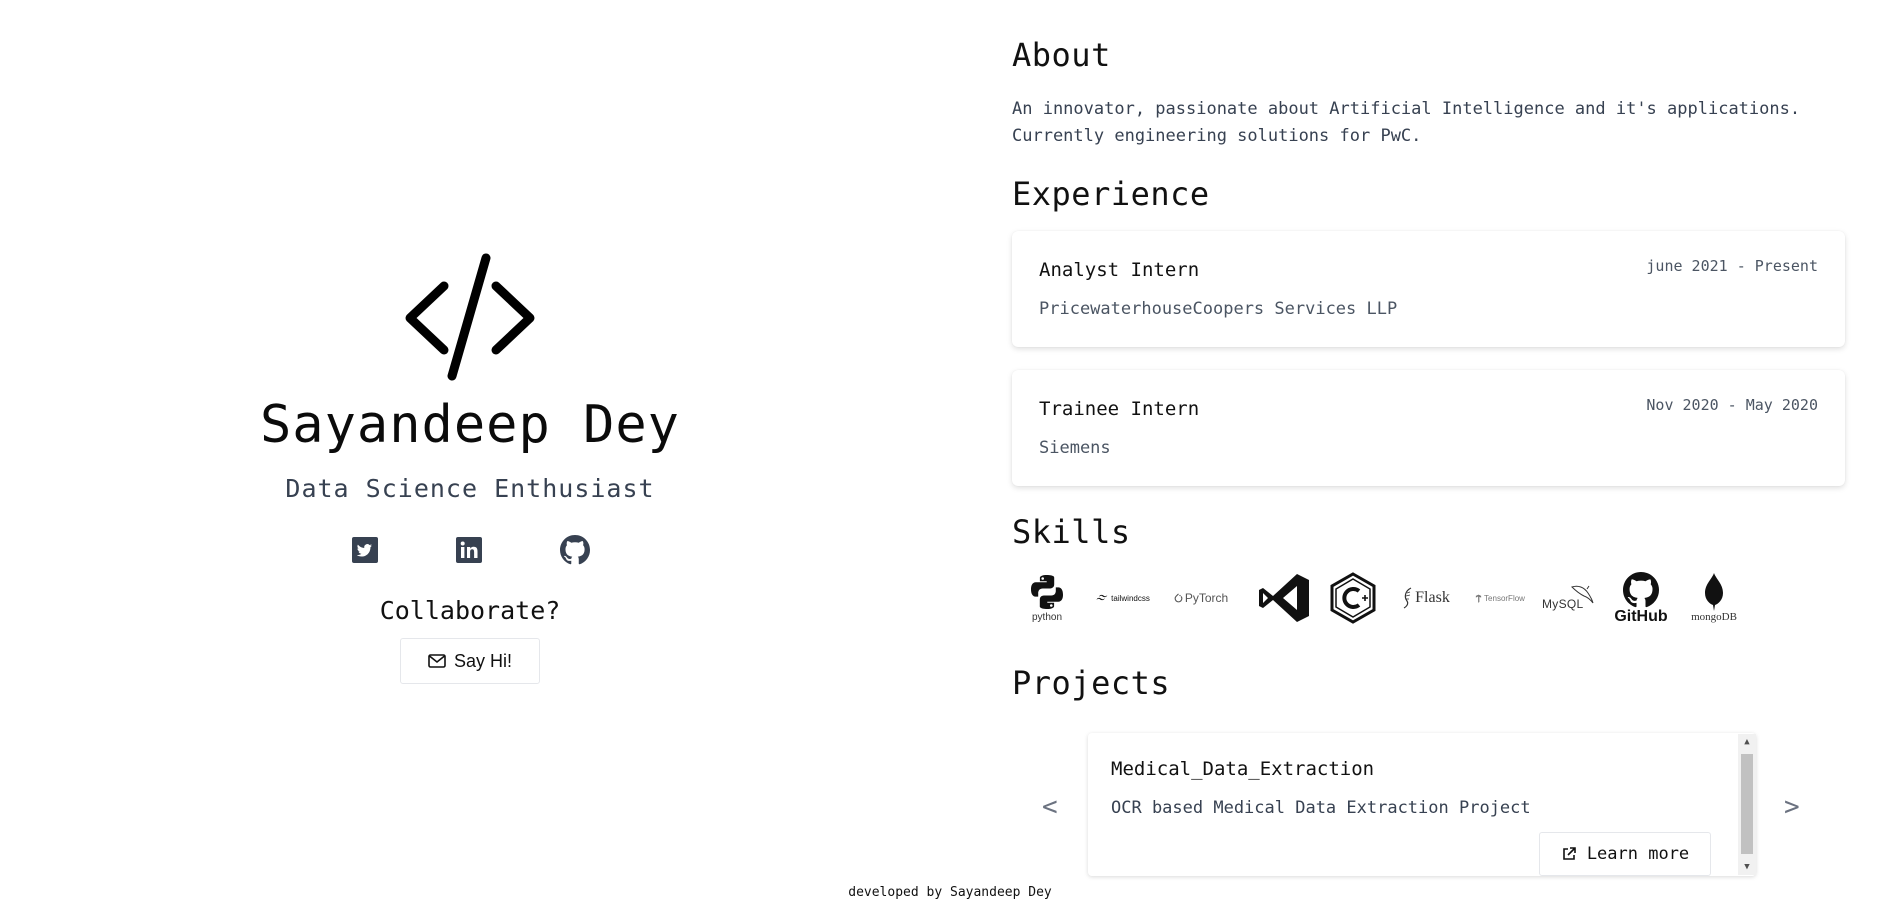 The height and width of the screenshot is (908, 1902). What do you see at coordinates (470, 488) in the screenshot?
I see `profile-tagline: Data Science Enthusiast` at bounding box center [470, 488].